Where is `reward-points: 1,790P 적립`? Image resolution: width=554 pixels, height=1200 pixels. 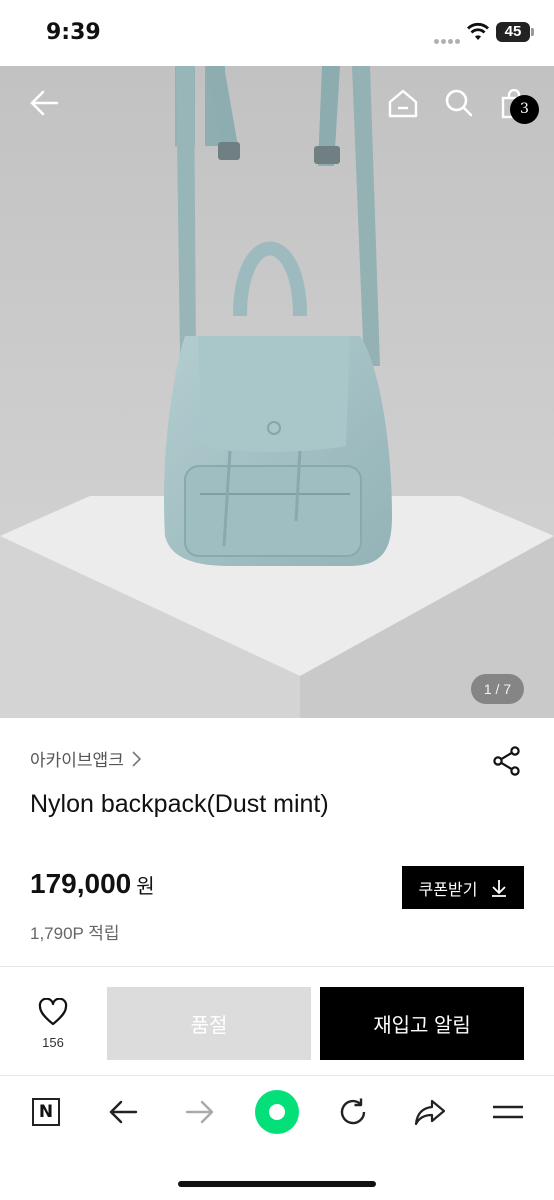
reward-points: 1,790P 적립 is located at coordinates (75, 933).